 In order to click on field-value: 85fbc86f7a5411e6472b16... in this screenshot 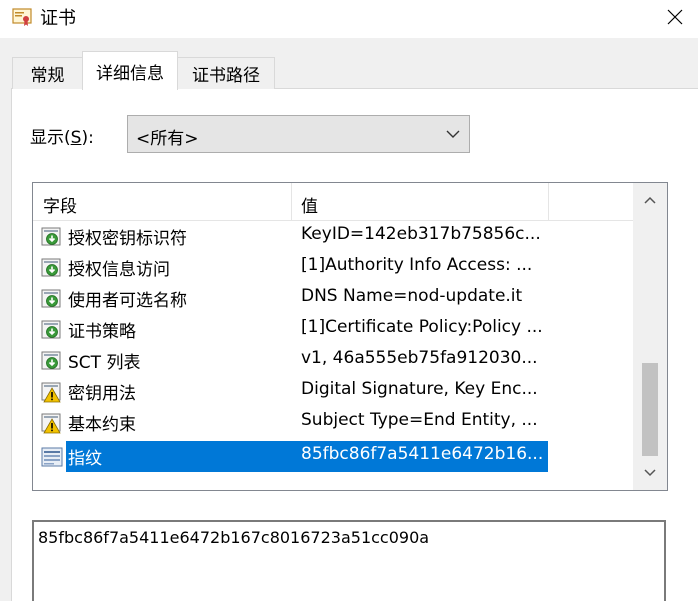, I will do `click(422, 454)`.